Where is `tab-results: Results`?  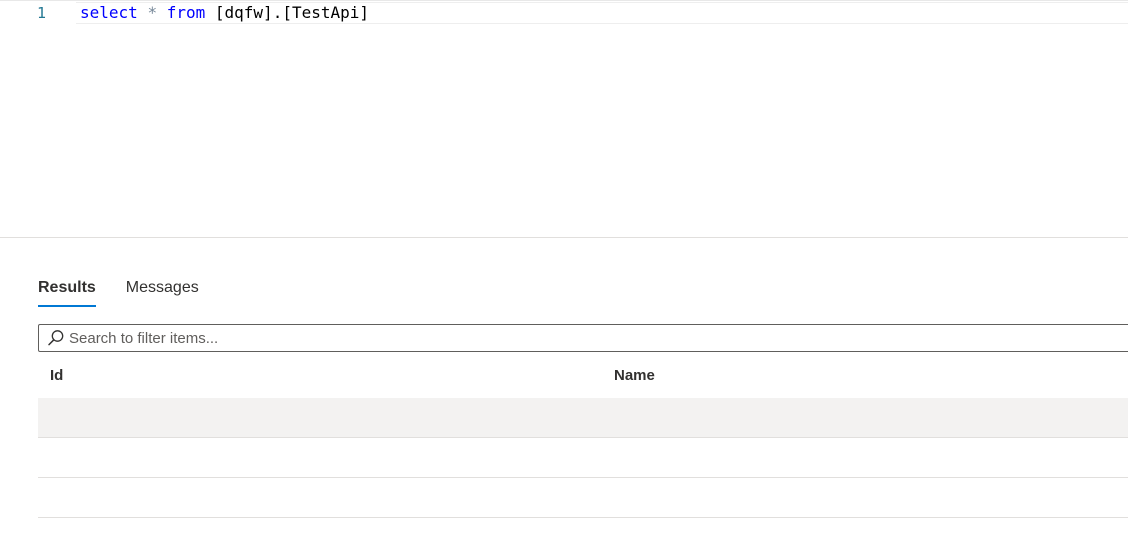 tab-results: Results is located at coordinates (67, 293).